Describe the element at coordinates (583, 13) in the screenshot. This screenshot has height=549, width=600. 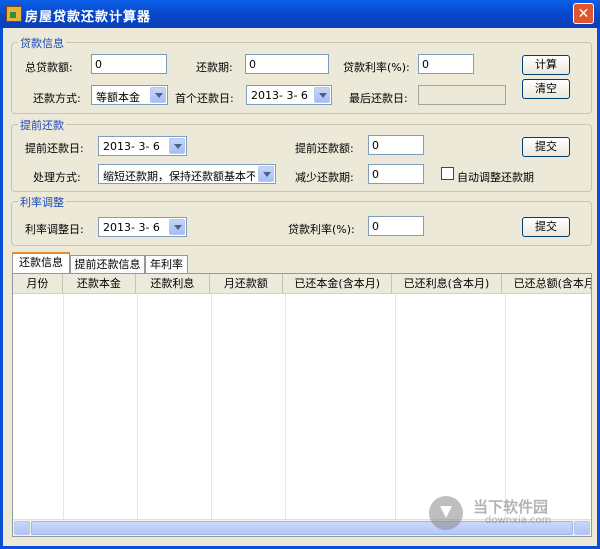
I see `close-button: ✕` at that location.